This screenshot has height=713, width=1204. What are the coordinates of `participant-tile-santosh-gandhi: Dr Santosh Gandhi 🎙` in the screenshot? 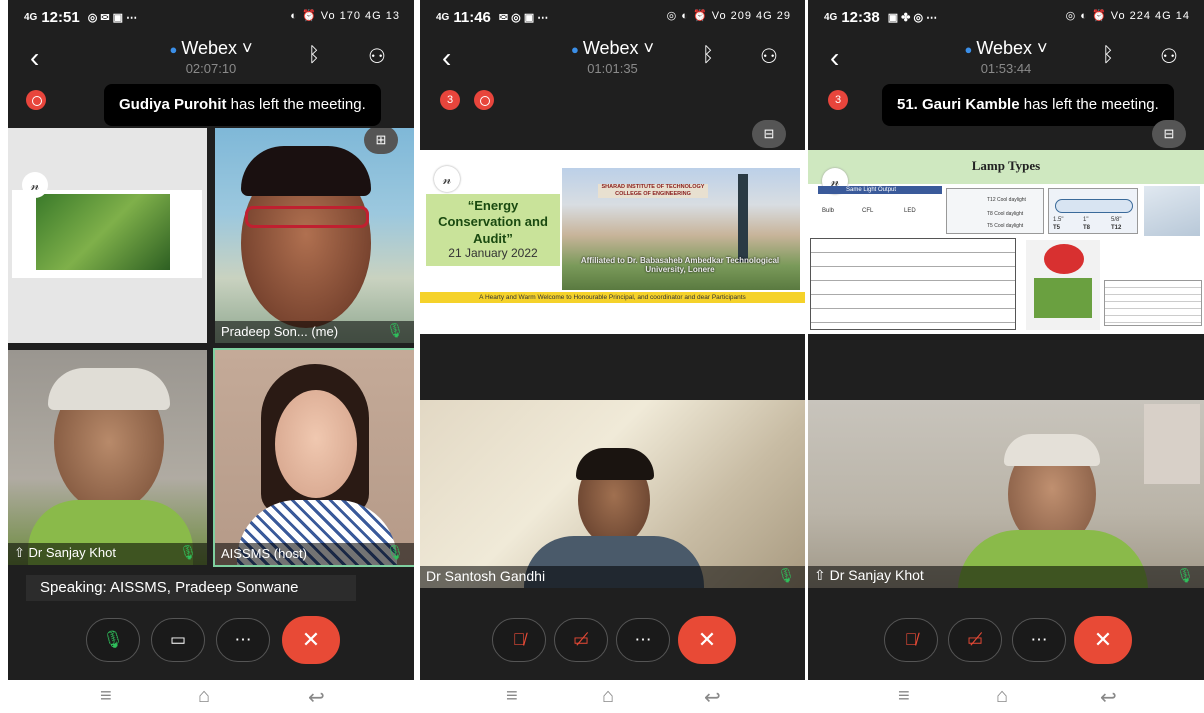 It's located at (612, 494).